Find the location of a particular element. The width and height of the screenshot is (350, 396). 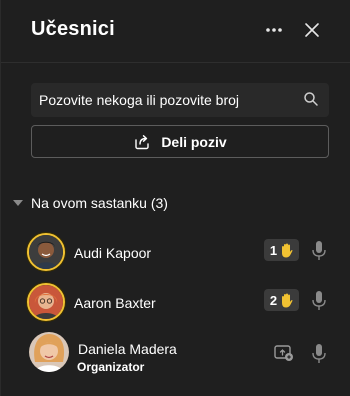

page-title: Učesnici is located at coordinates (73, 29).